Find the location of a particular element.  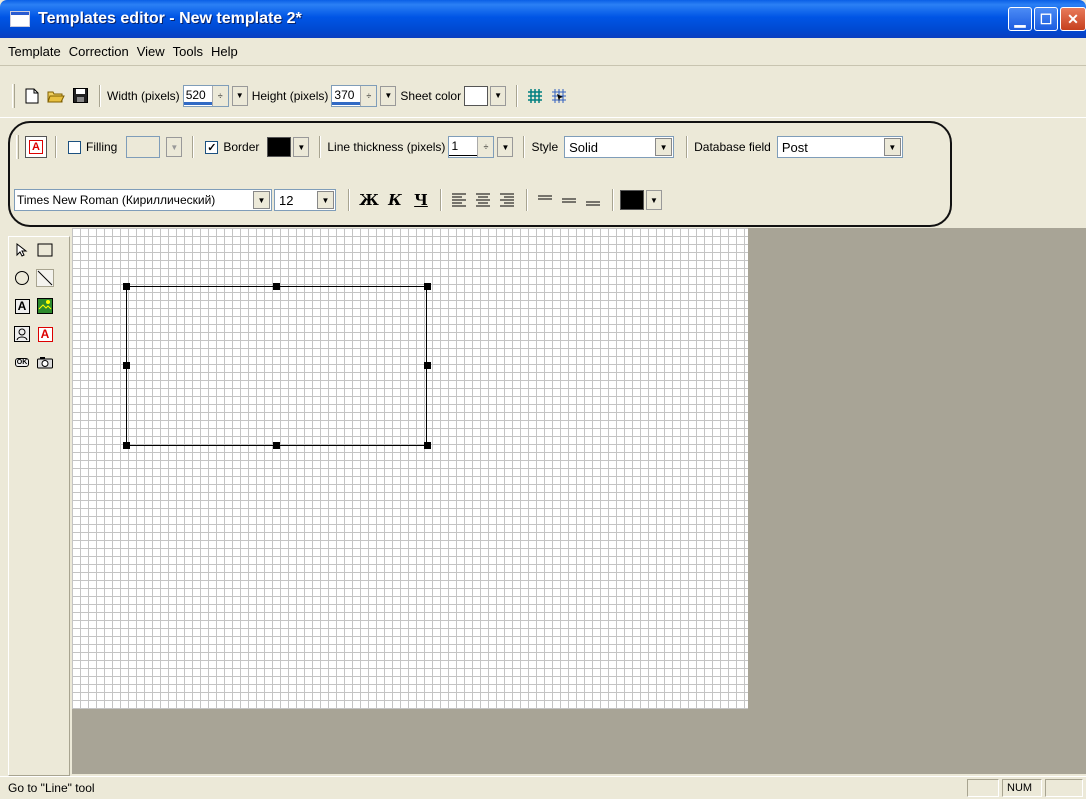

menu-tools: Tools is located at coordinates (188, 51).